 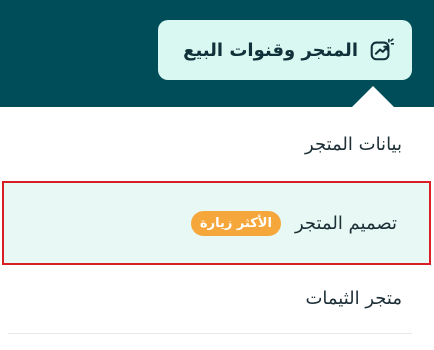 What do you see at coordinates (345, 223) in the screenshot?
I see `menu-item-label: تصميم المتجر` at bounding box center [345, 223].